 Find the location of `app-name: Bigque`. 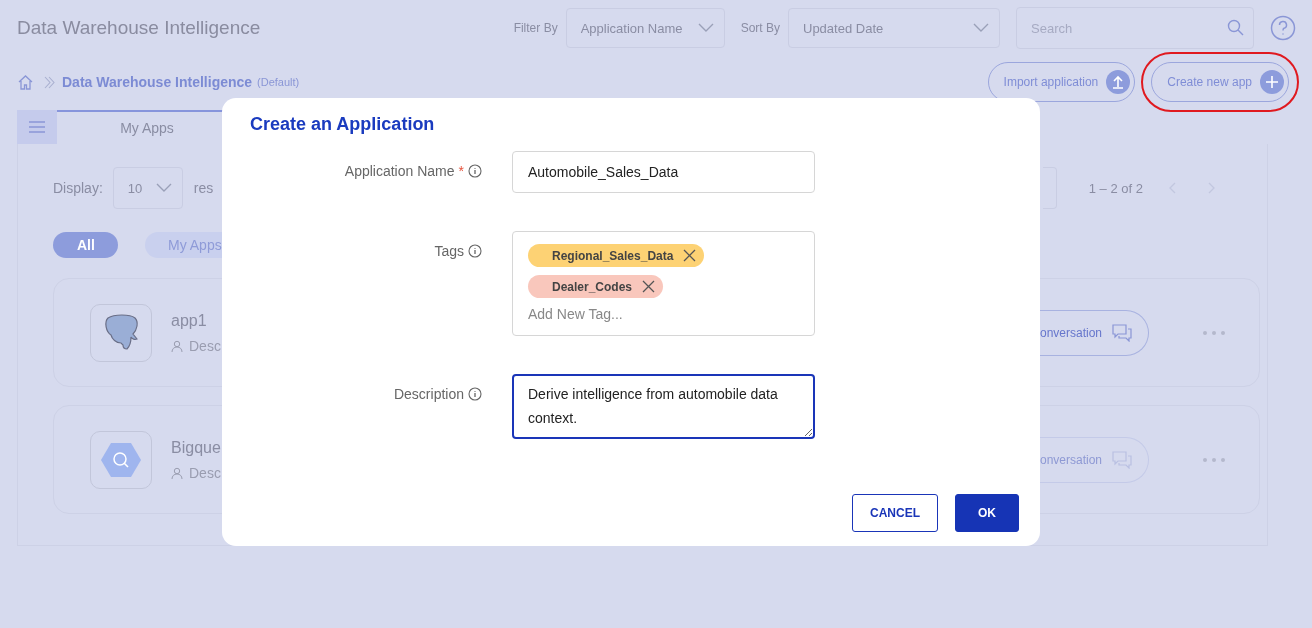

app-name: Bigque is located at coordinates (196, 447).